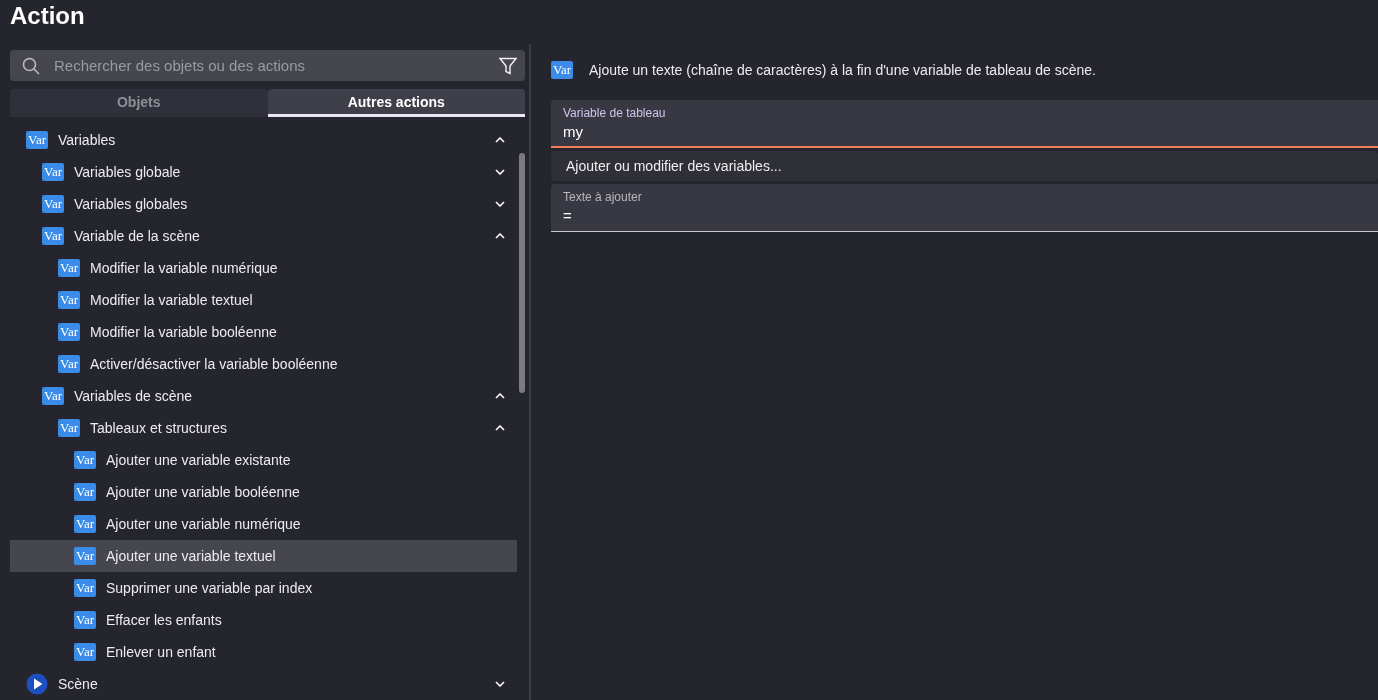 The width and height of the screenshot is (1378, 700). What do you see at coordinates (263, 460) in the screenshot?
I see `tree-item: Var Ajouter une variable existante` at bounding box center [263, 460].